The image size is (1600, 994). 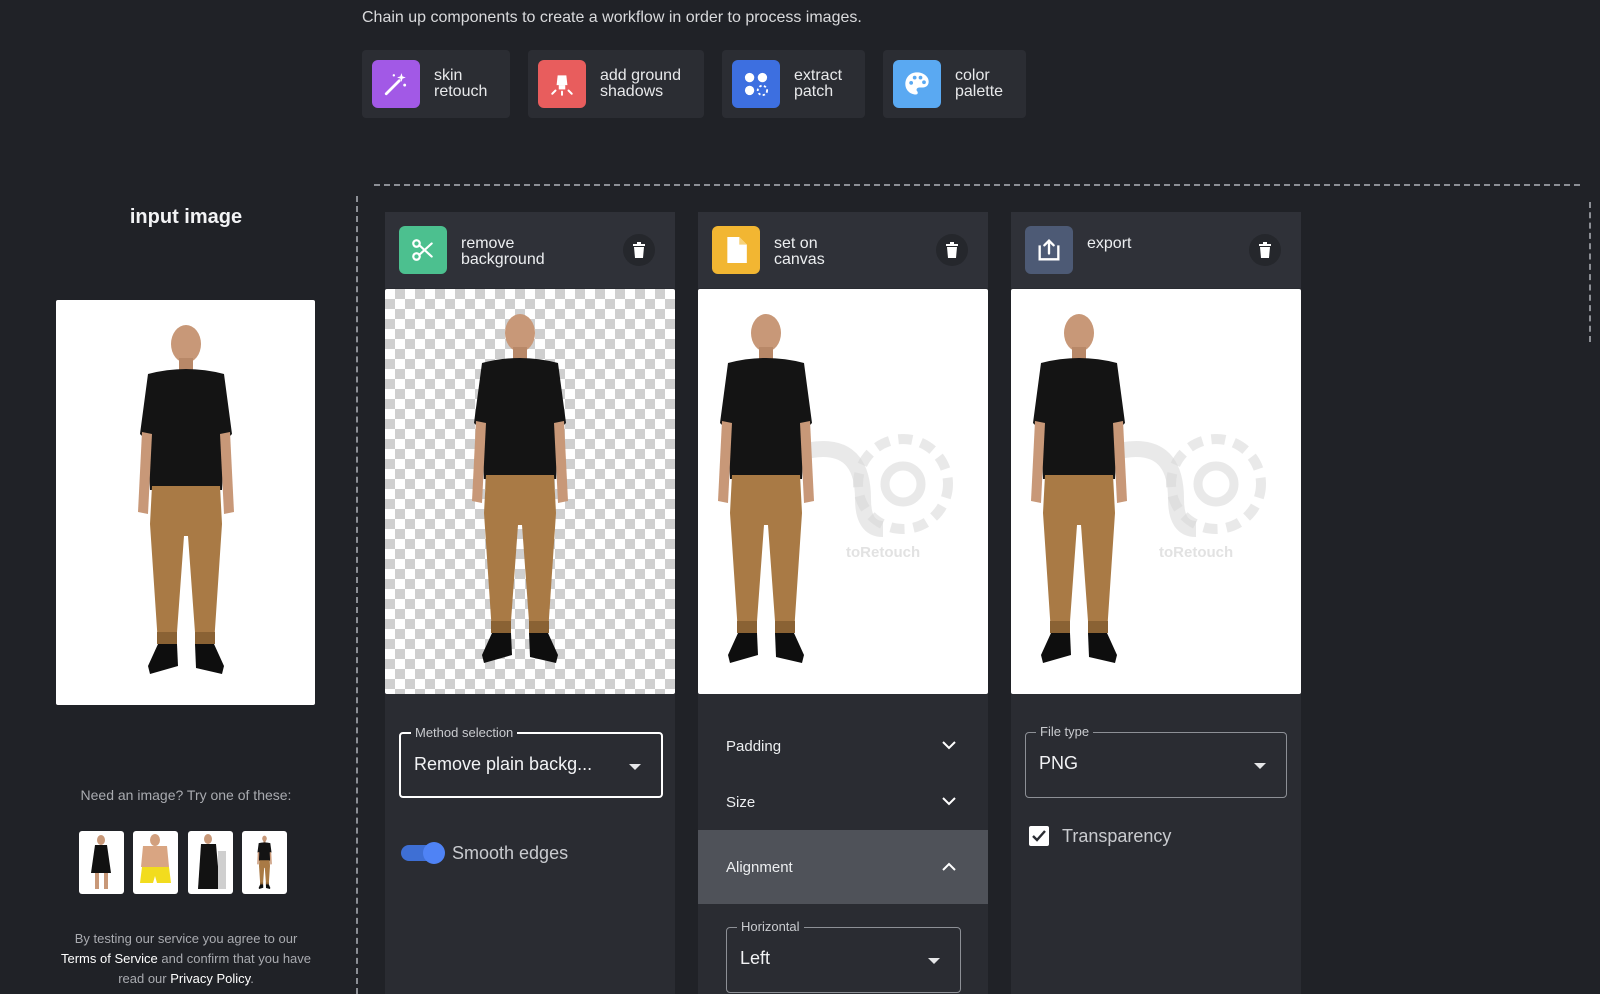 I want to click on sample-image-dress, so click(x=101, y=862).